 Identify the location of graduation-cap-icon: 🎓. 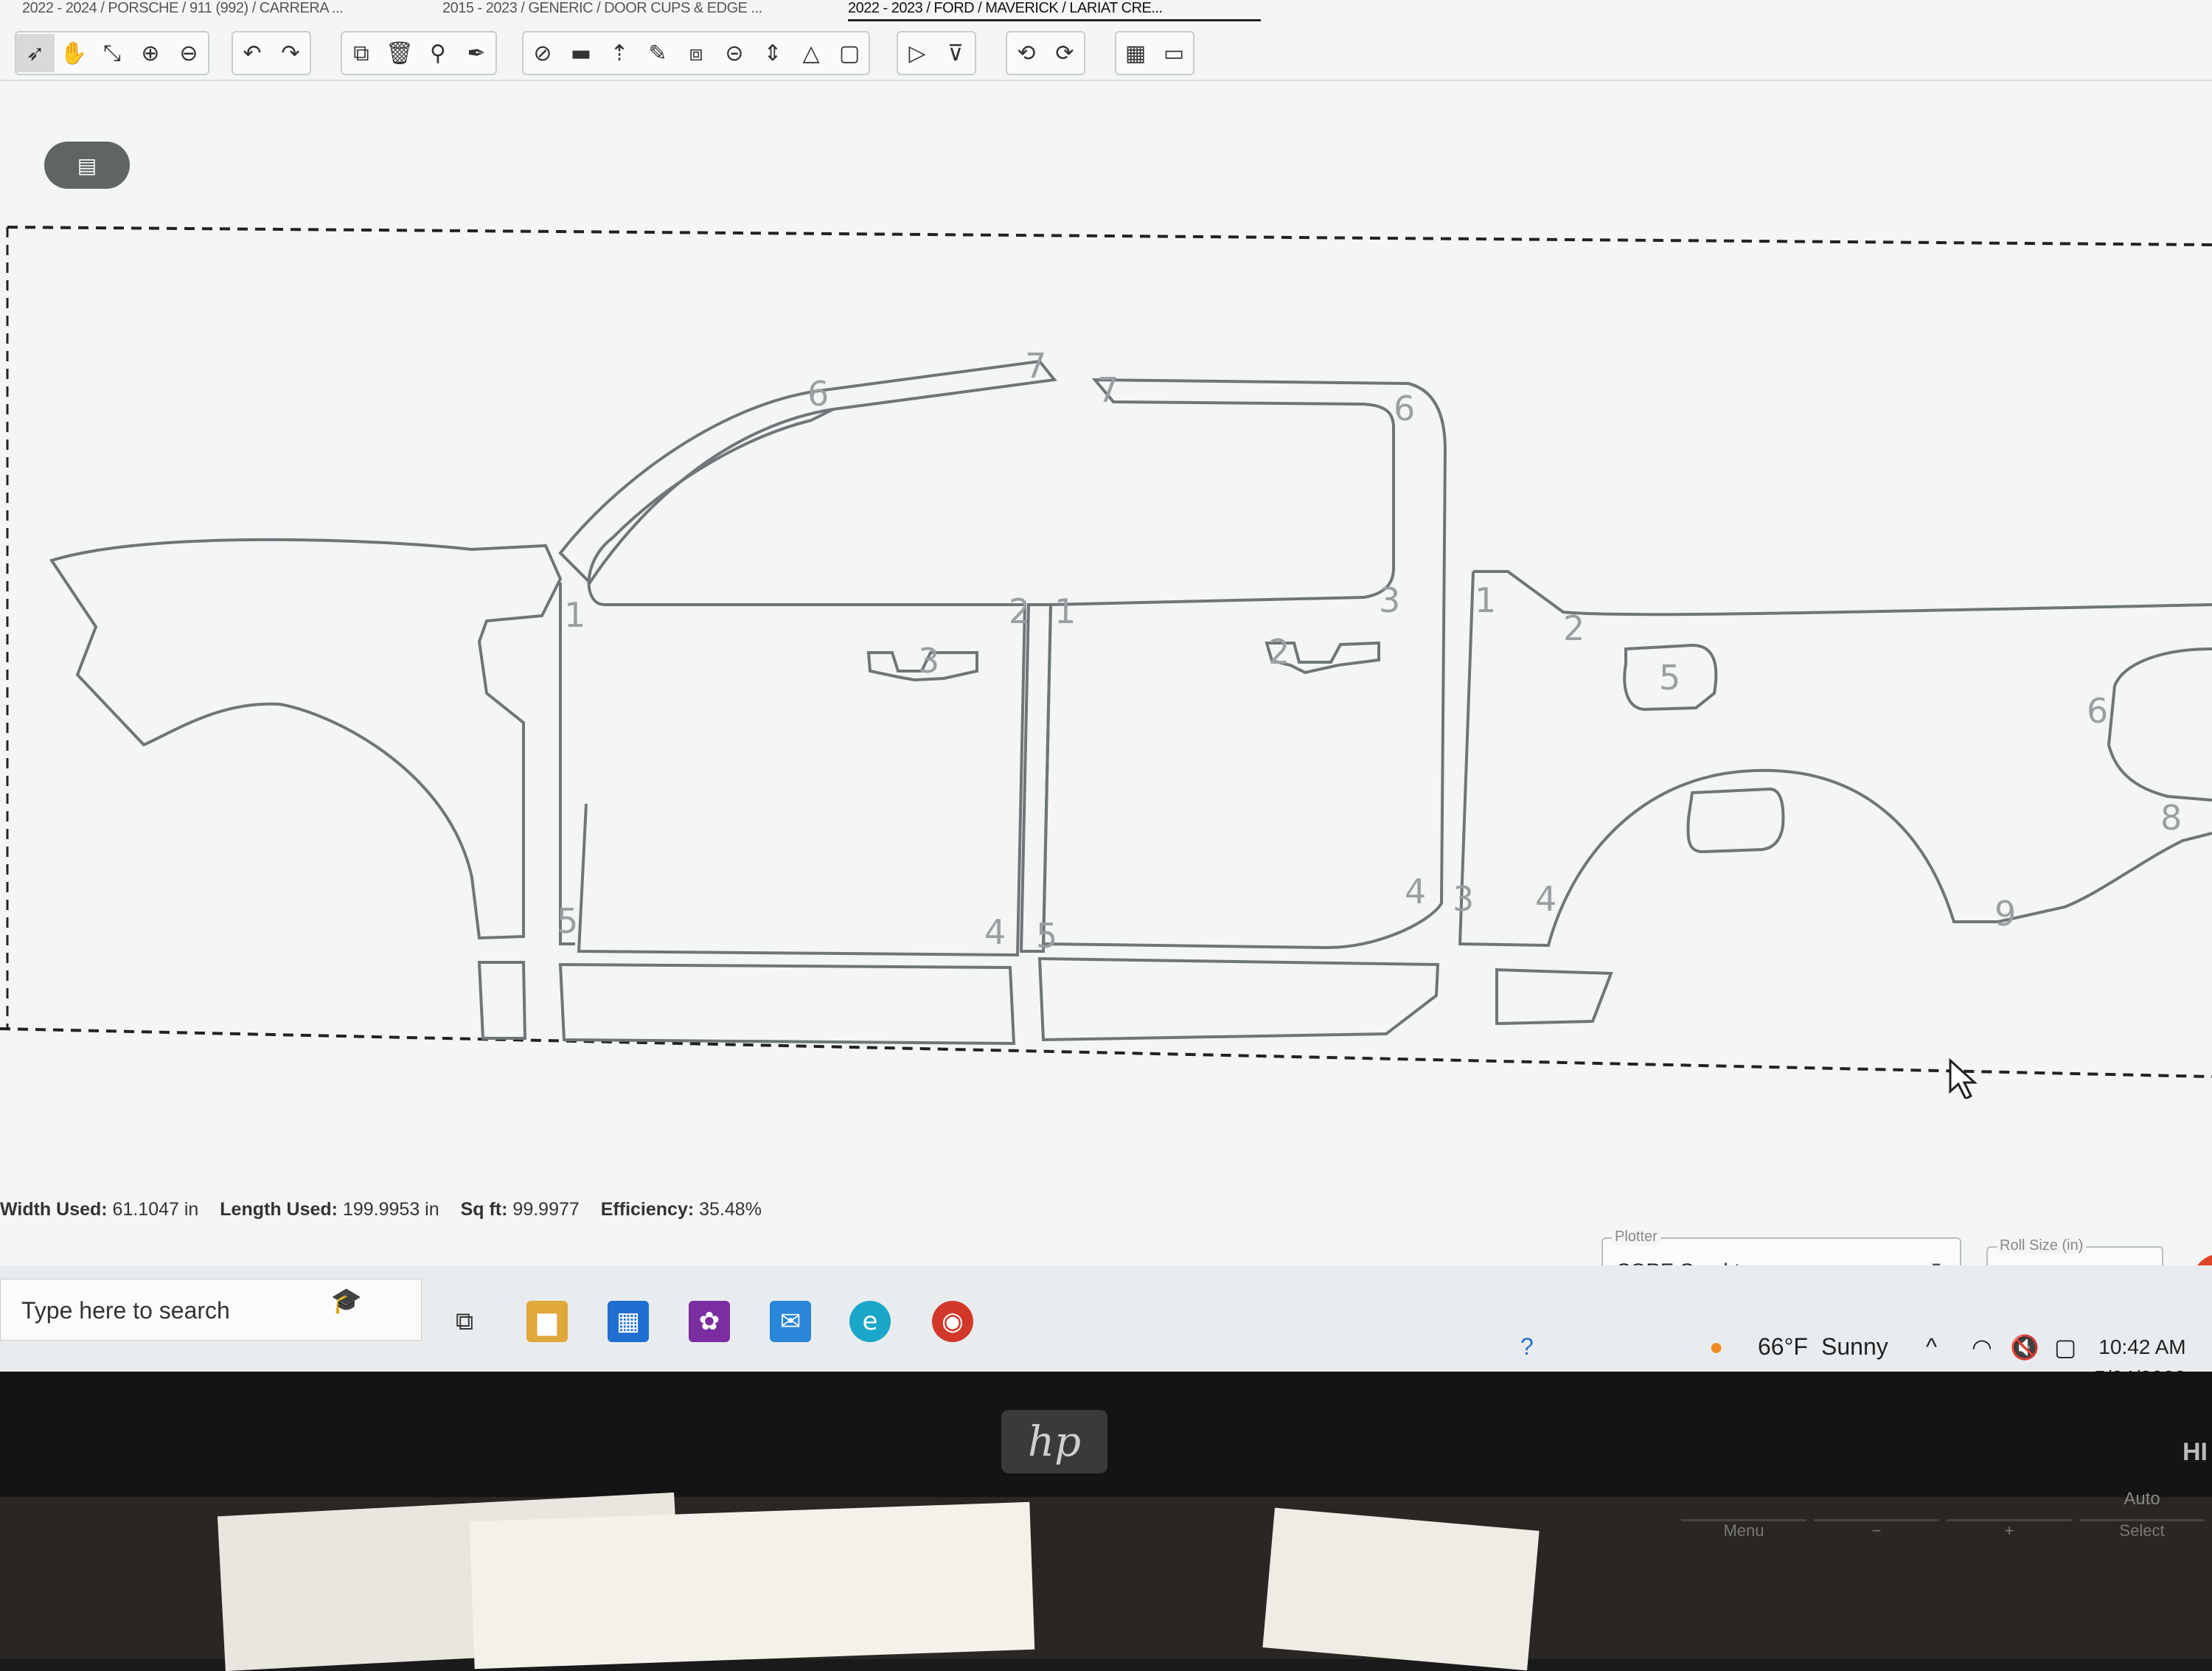
(346, 1300).